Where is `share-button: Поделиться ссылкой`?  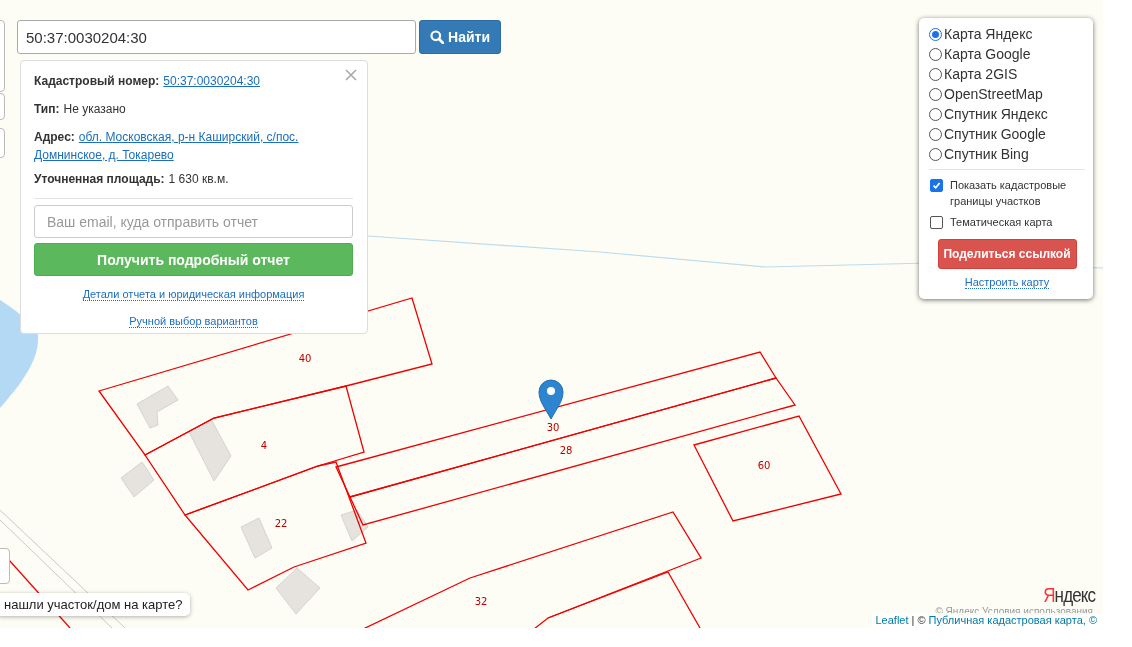
share-button: Поделиться ссылкой is located at coordinates (1007, 254).